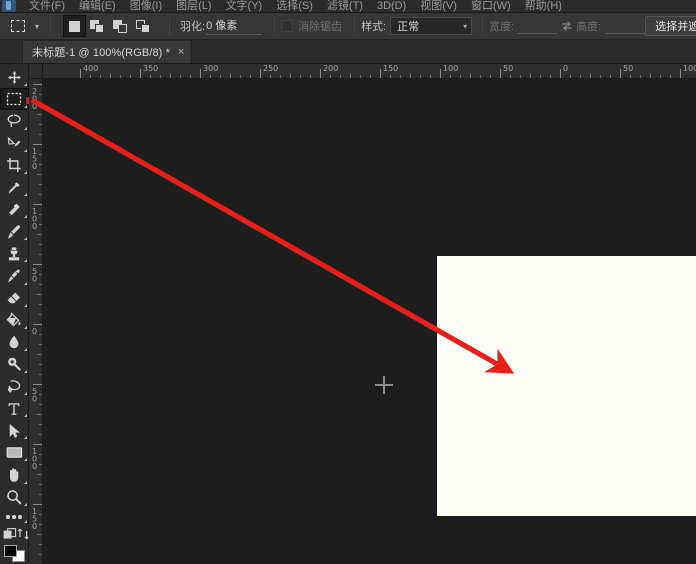 Image resolution: width=696 pixels, height=564 pixels. What do you see at coordinates (14, 210) in the screenshot?
I see `spot-healing-brush-tool` at bounding box center [14, 210].